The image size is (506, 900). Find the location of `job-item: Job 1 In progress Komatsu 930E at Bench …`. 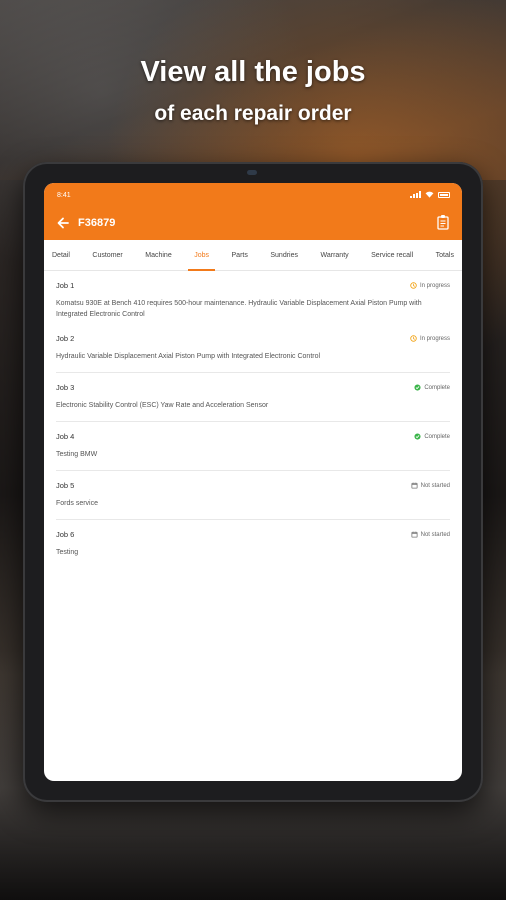

job-item: Job 1 In progress Komatsu 930E at Bench … is located at coordinates (253, 297).